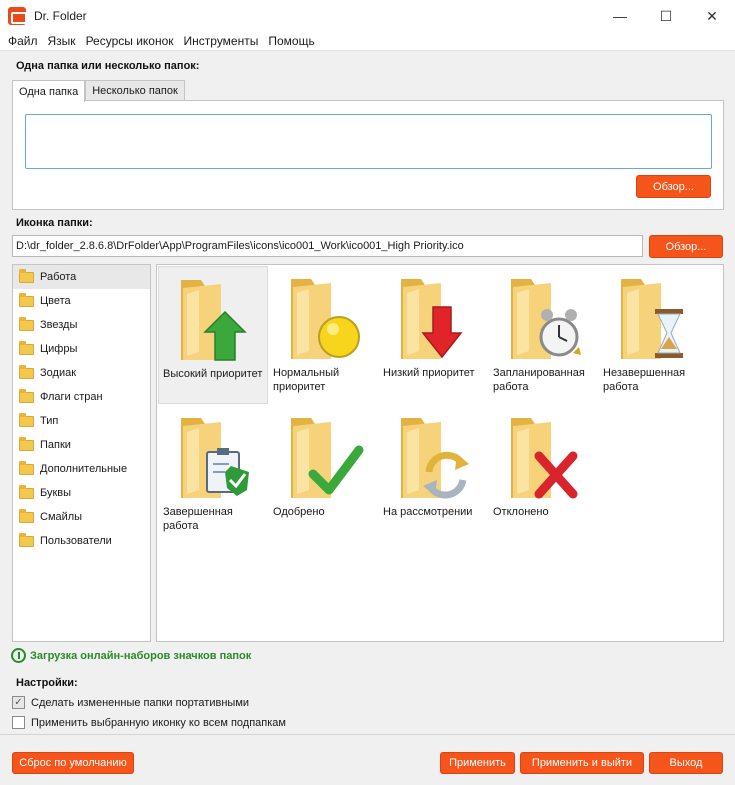 This screenshot has height=785, width=735. Describe the element at coordinates (544, 458) in the screenshot. I see `folder-red-cross-icon` at that location.